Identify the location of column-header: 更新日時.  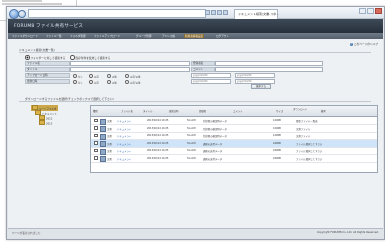
(174, 111).